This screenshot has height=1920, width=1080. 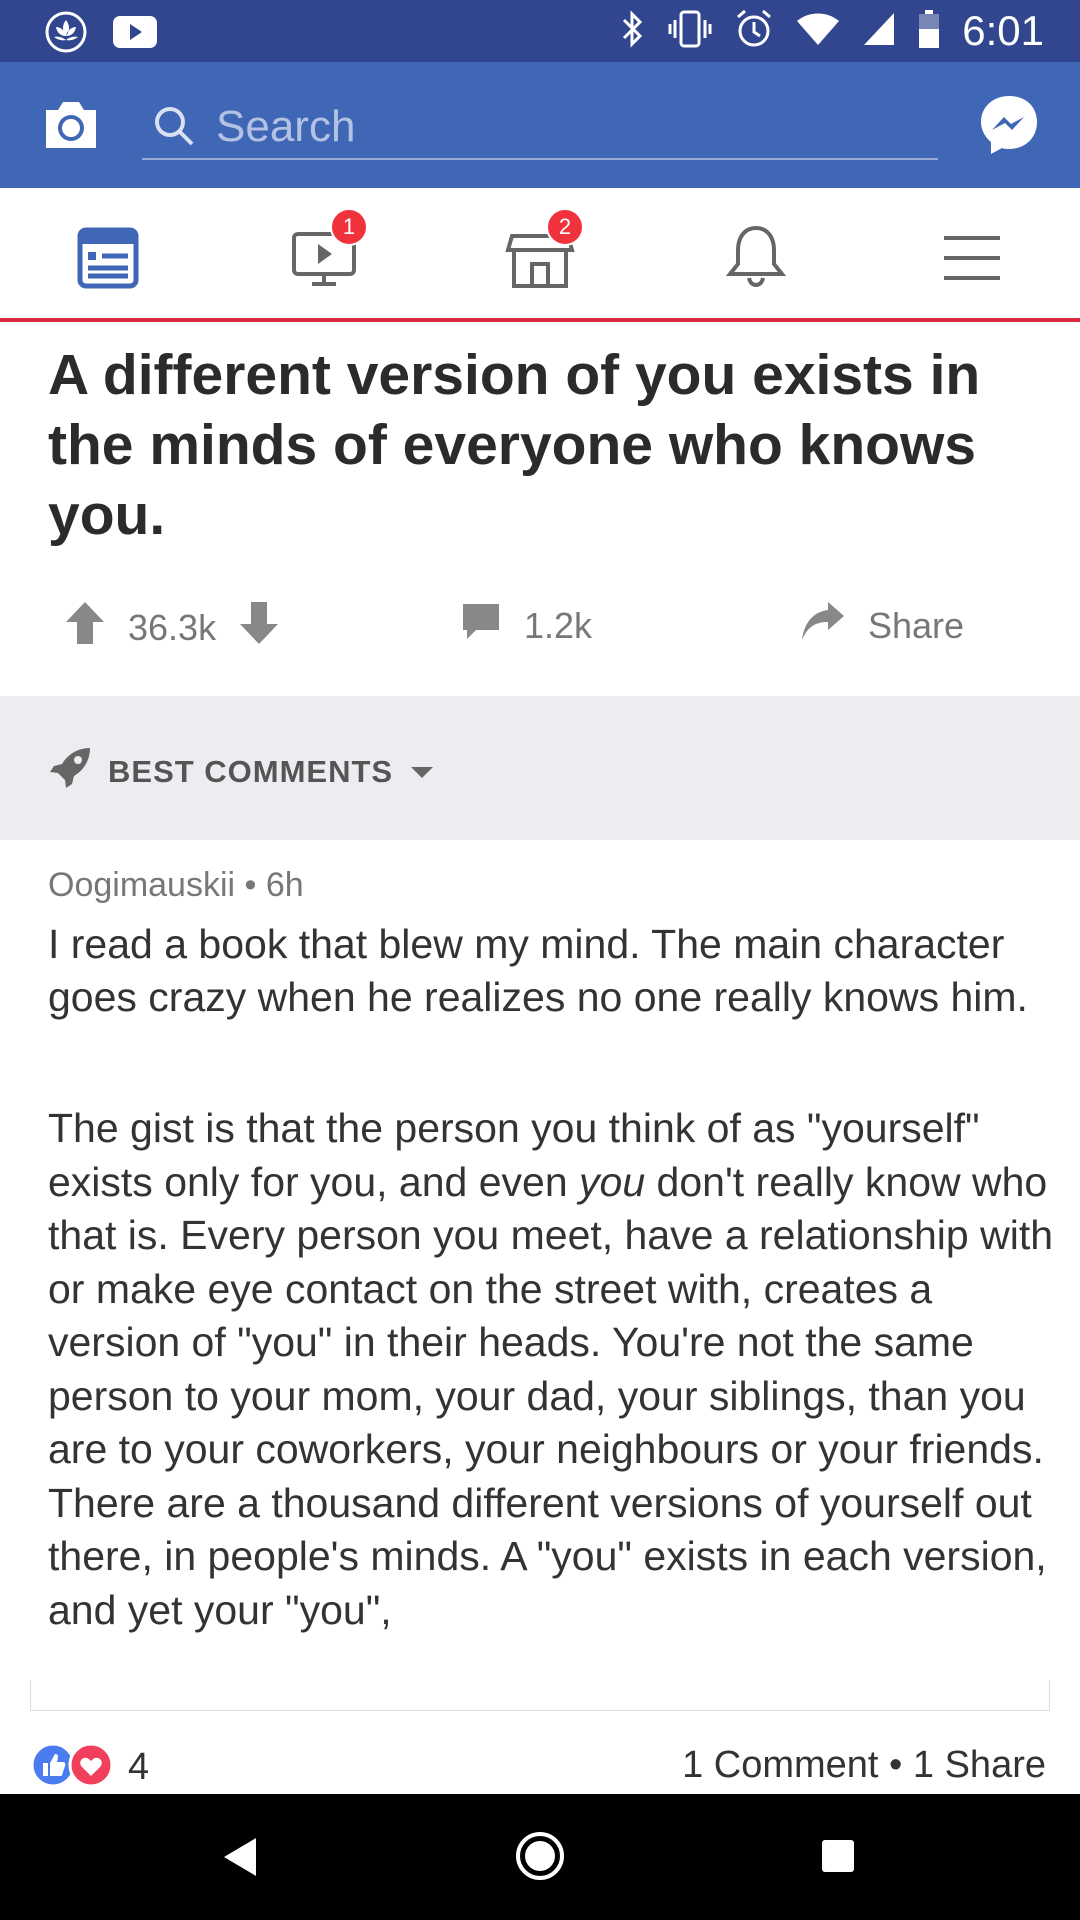 I want to click on comments-button: 1.2k, so click(x=526, y=625).